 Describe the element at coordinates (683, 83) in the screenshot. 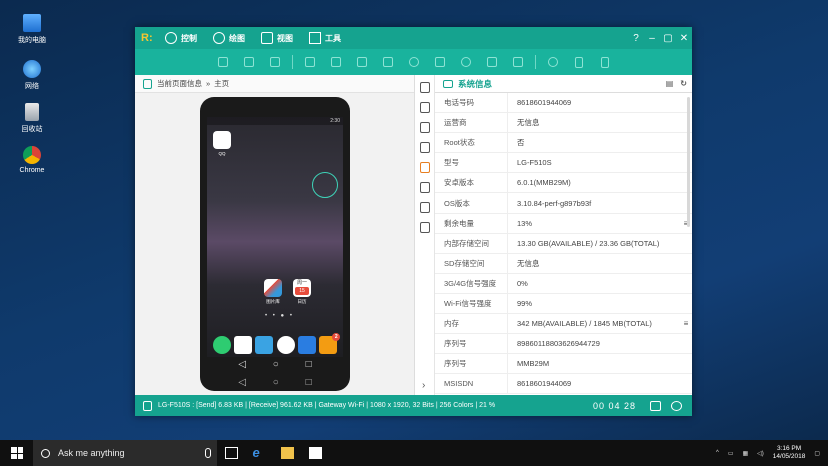

I see `refresh-icon: ↻` at that location.